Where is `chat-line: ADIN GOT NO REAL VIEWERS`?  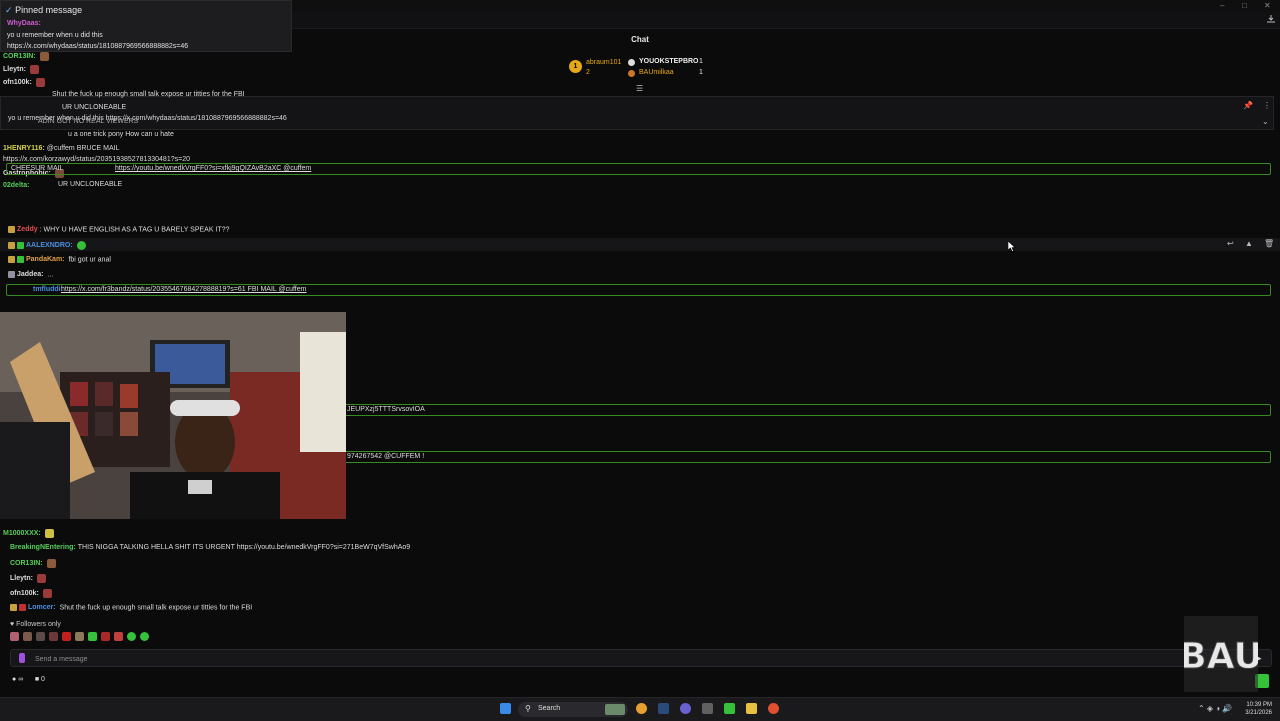 chat-line: ADIN GOT NO REAL VIEWERS is located at coordinates (88, 121).